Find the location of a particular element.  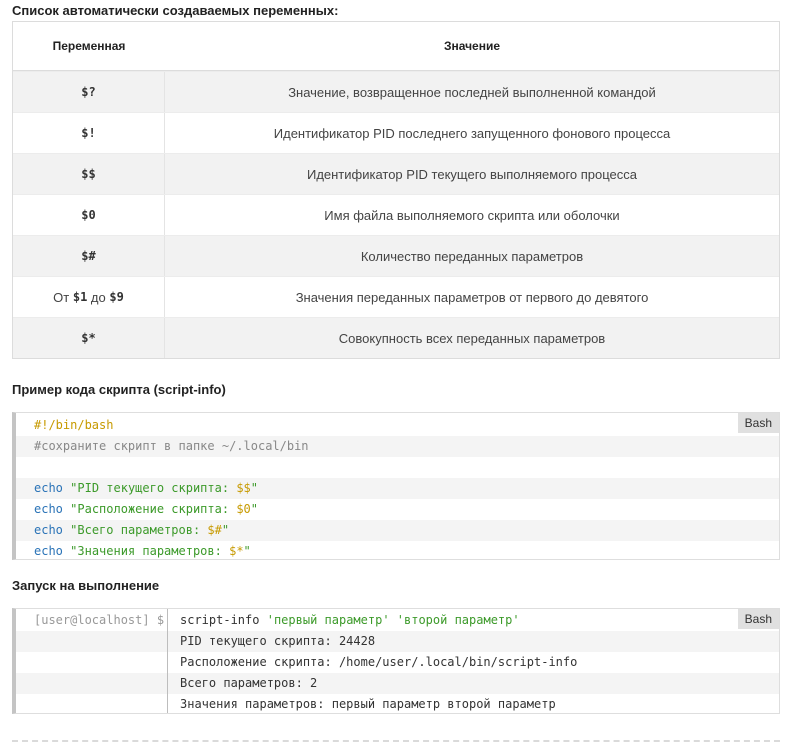

output-line: Всего параметров: 2 is located at coordinates (473, 683).